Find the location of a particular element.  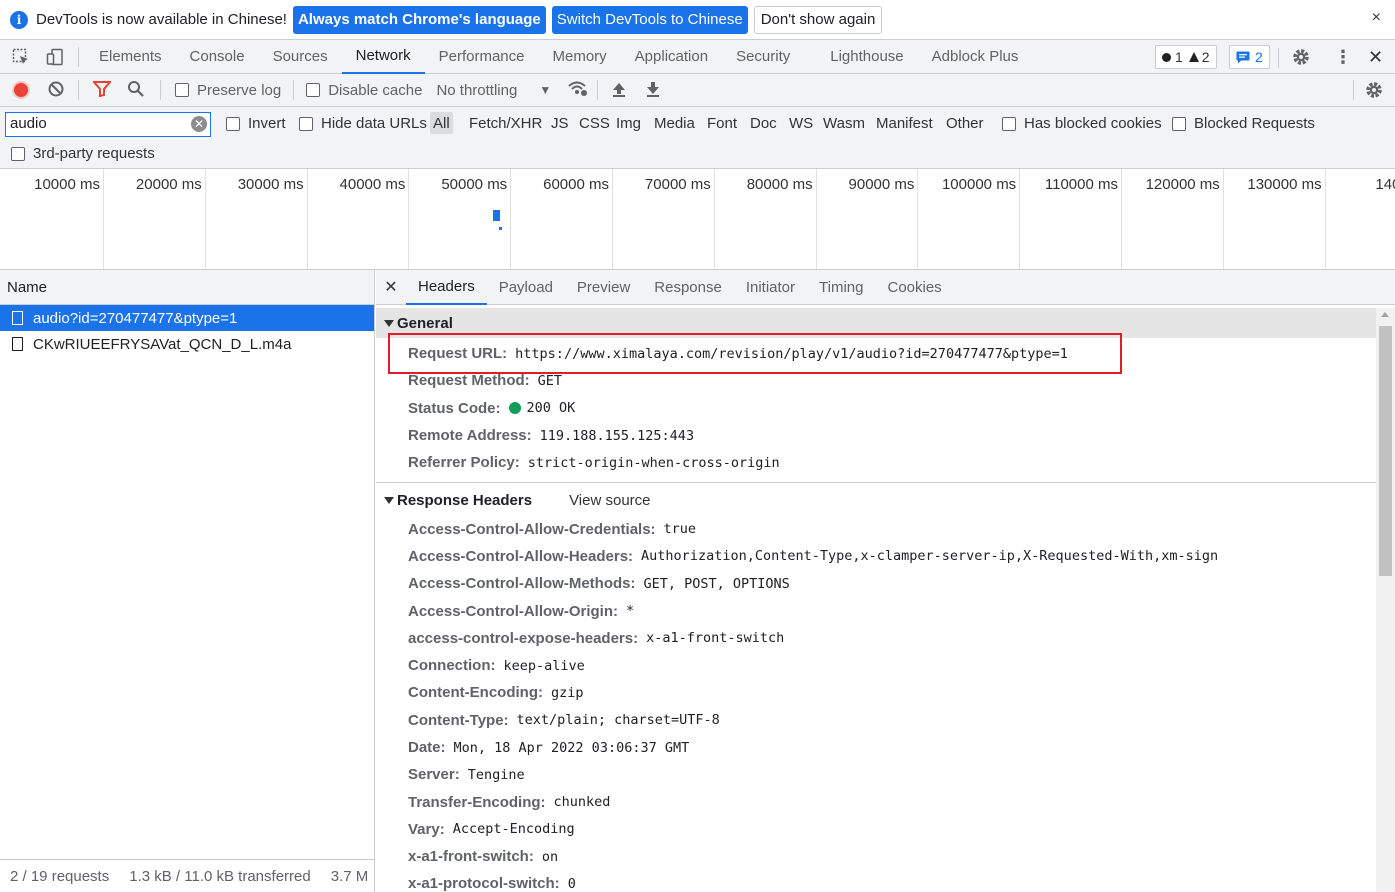

header-value: Mon, 18 Apr 2022 03:06:37 GMT is located at coordinates (572, 748).